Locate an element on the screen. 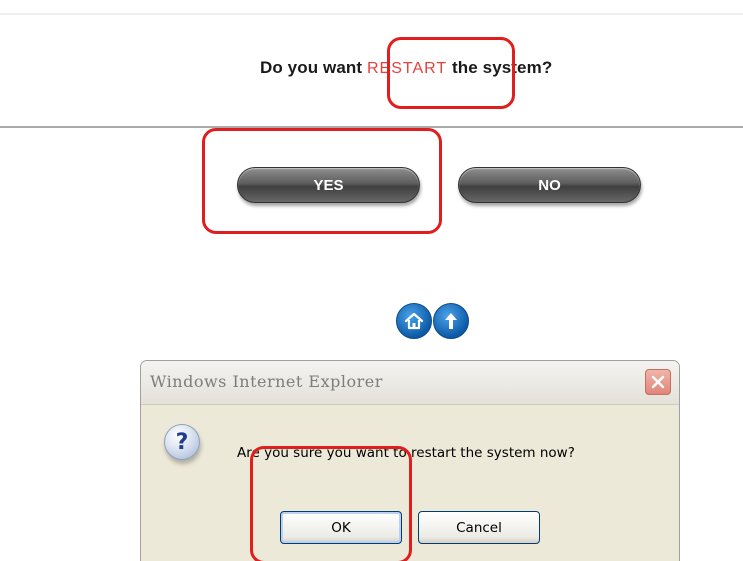 Image resolution: width=743 pixels, height=561 pixels. up-arrow-icon-glyph is located at coordinates (451, 321).